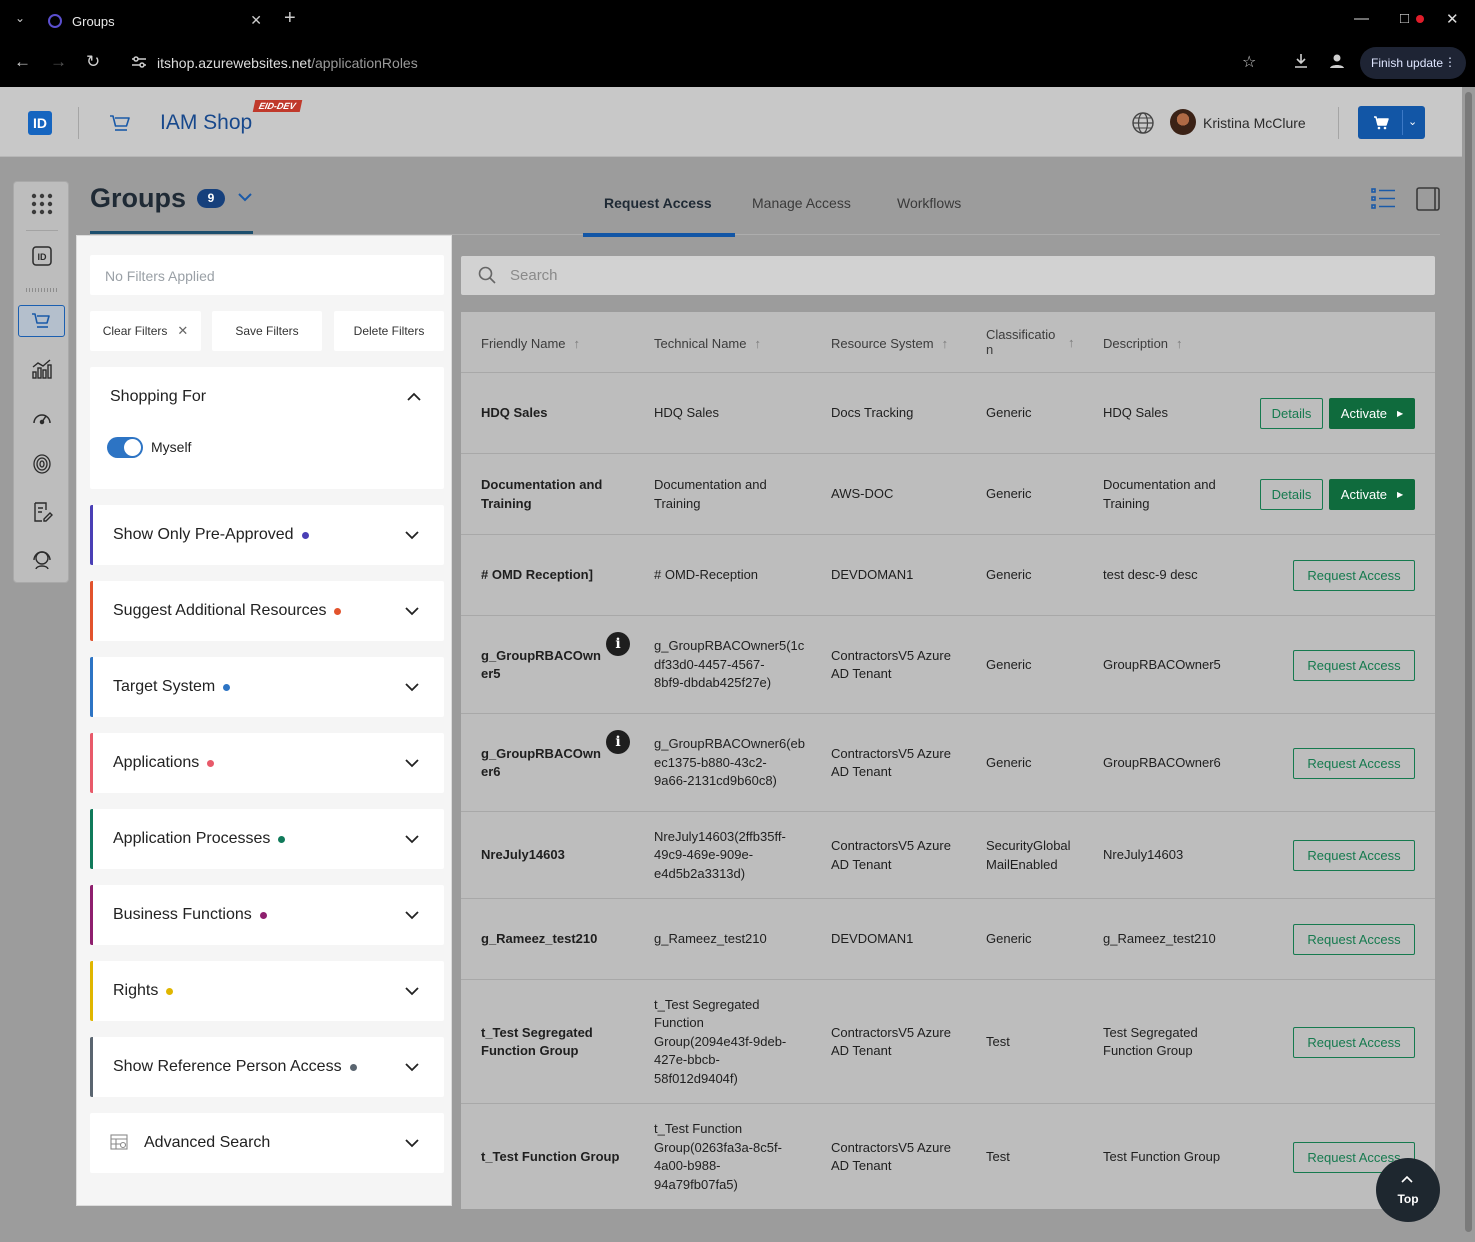  Describe the element at coordinates (42, 369) in the screenshot. I see `analytics-chart-icon` at that location.